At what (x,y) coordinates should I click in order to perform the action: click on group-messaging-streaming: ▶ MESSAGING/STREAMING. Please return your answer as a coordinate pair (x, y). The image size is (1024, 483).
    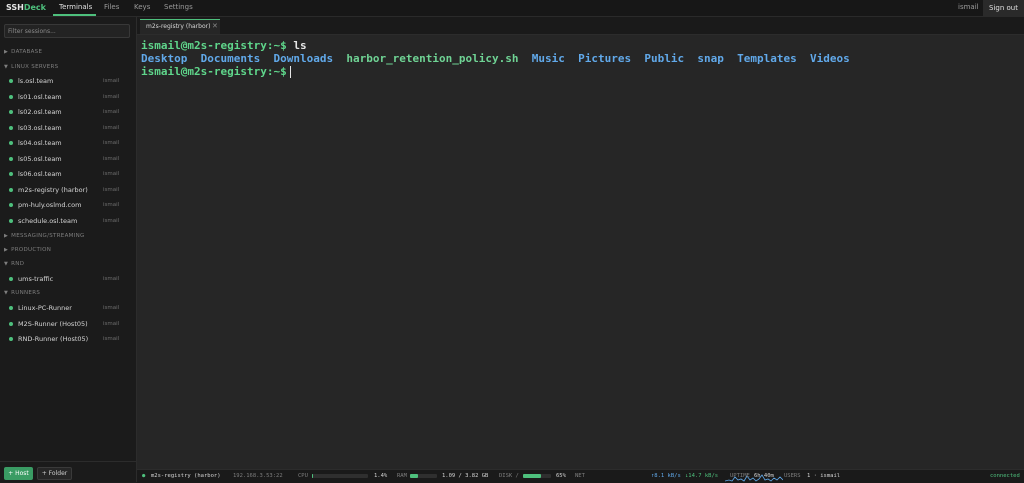
    Looking at the image, I should click on (44, 236).